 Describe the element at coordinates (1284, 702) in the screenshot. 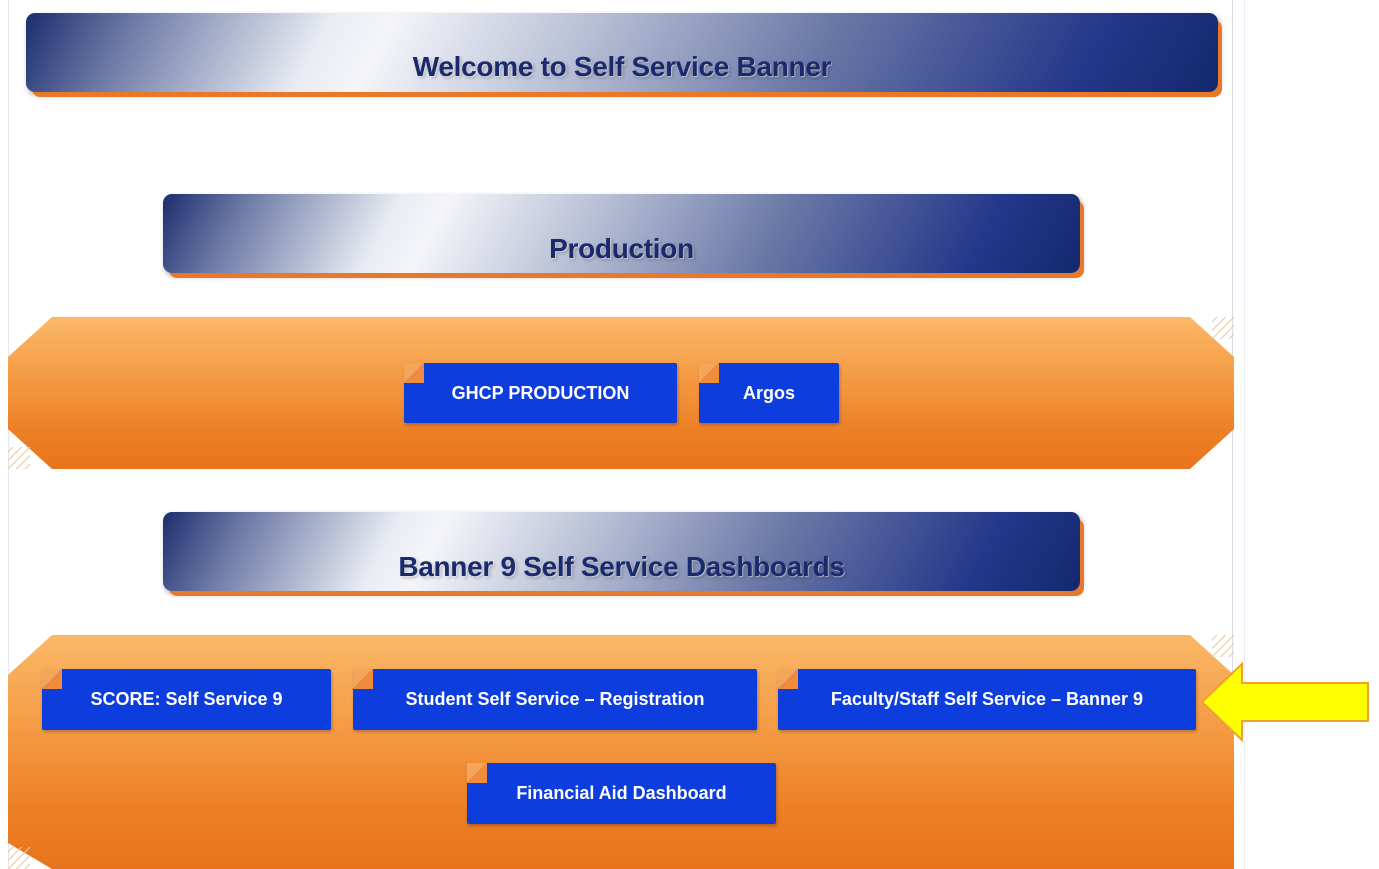

I see `yellow-arrow-left-icon` at that location.